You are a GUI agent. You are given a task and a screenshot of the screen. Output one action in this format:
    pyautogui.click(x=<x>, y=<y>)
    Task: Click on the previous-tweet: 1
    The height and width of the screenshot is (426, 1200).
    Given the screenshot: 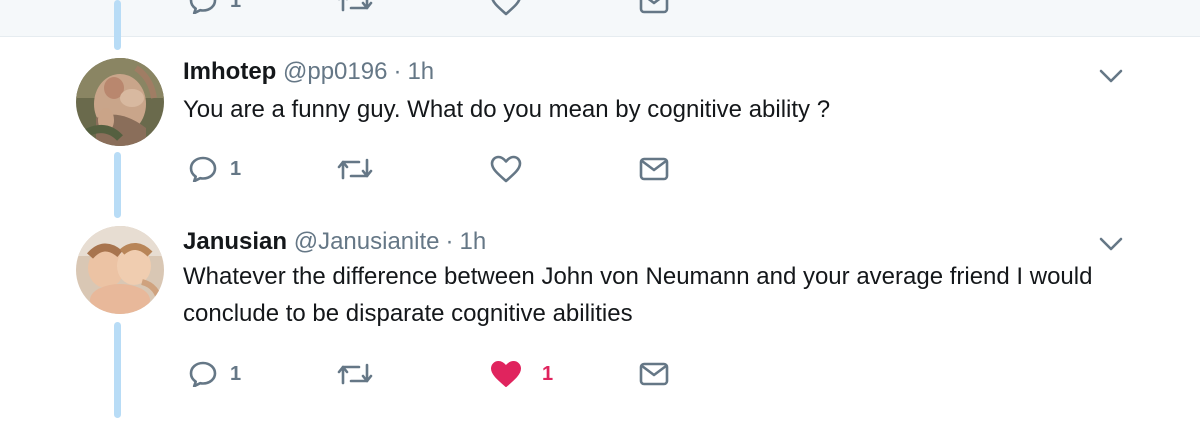 What is the action you would take?
    pyautogui.click(x=600, y=18)
    